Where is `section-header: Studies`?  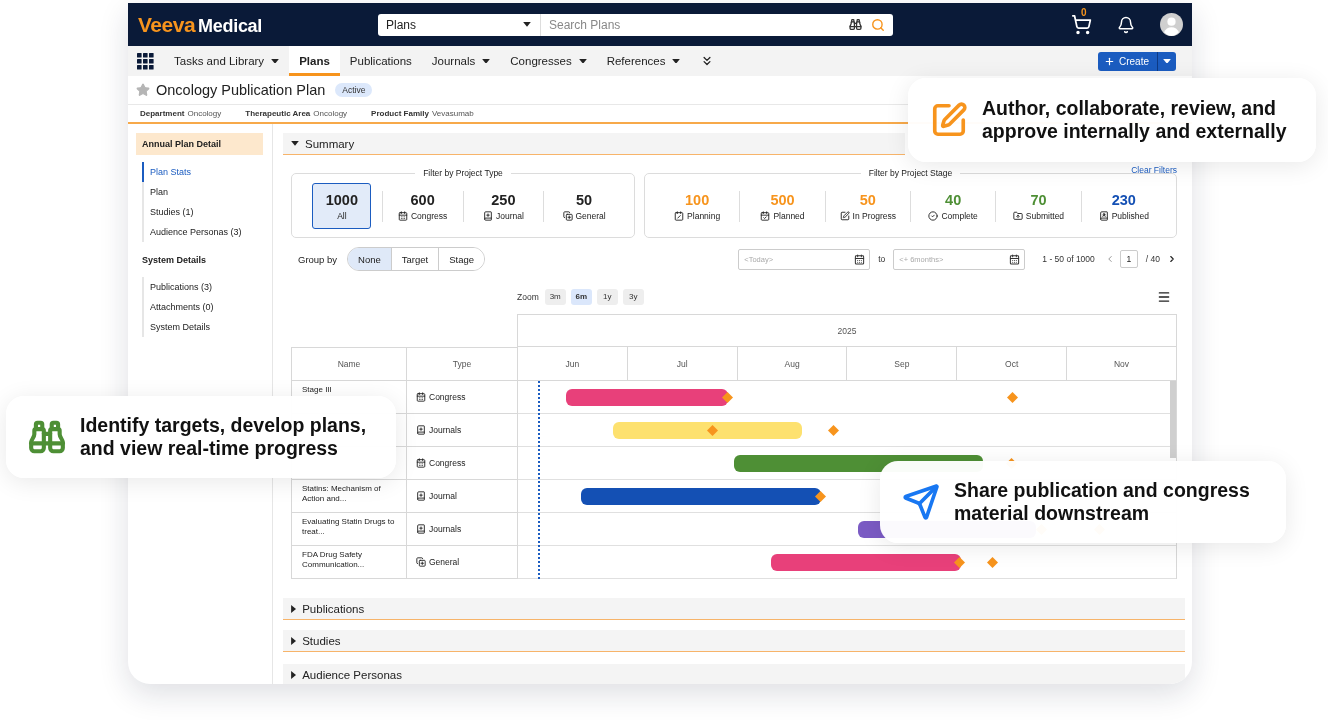 section-header: Studies is located at coordinates (734, 641).